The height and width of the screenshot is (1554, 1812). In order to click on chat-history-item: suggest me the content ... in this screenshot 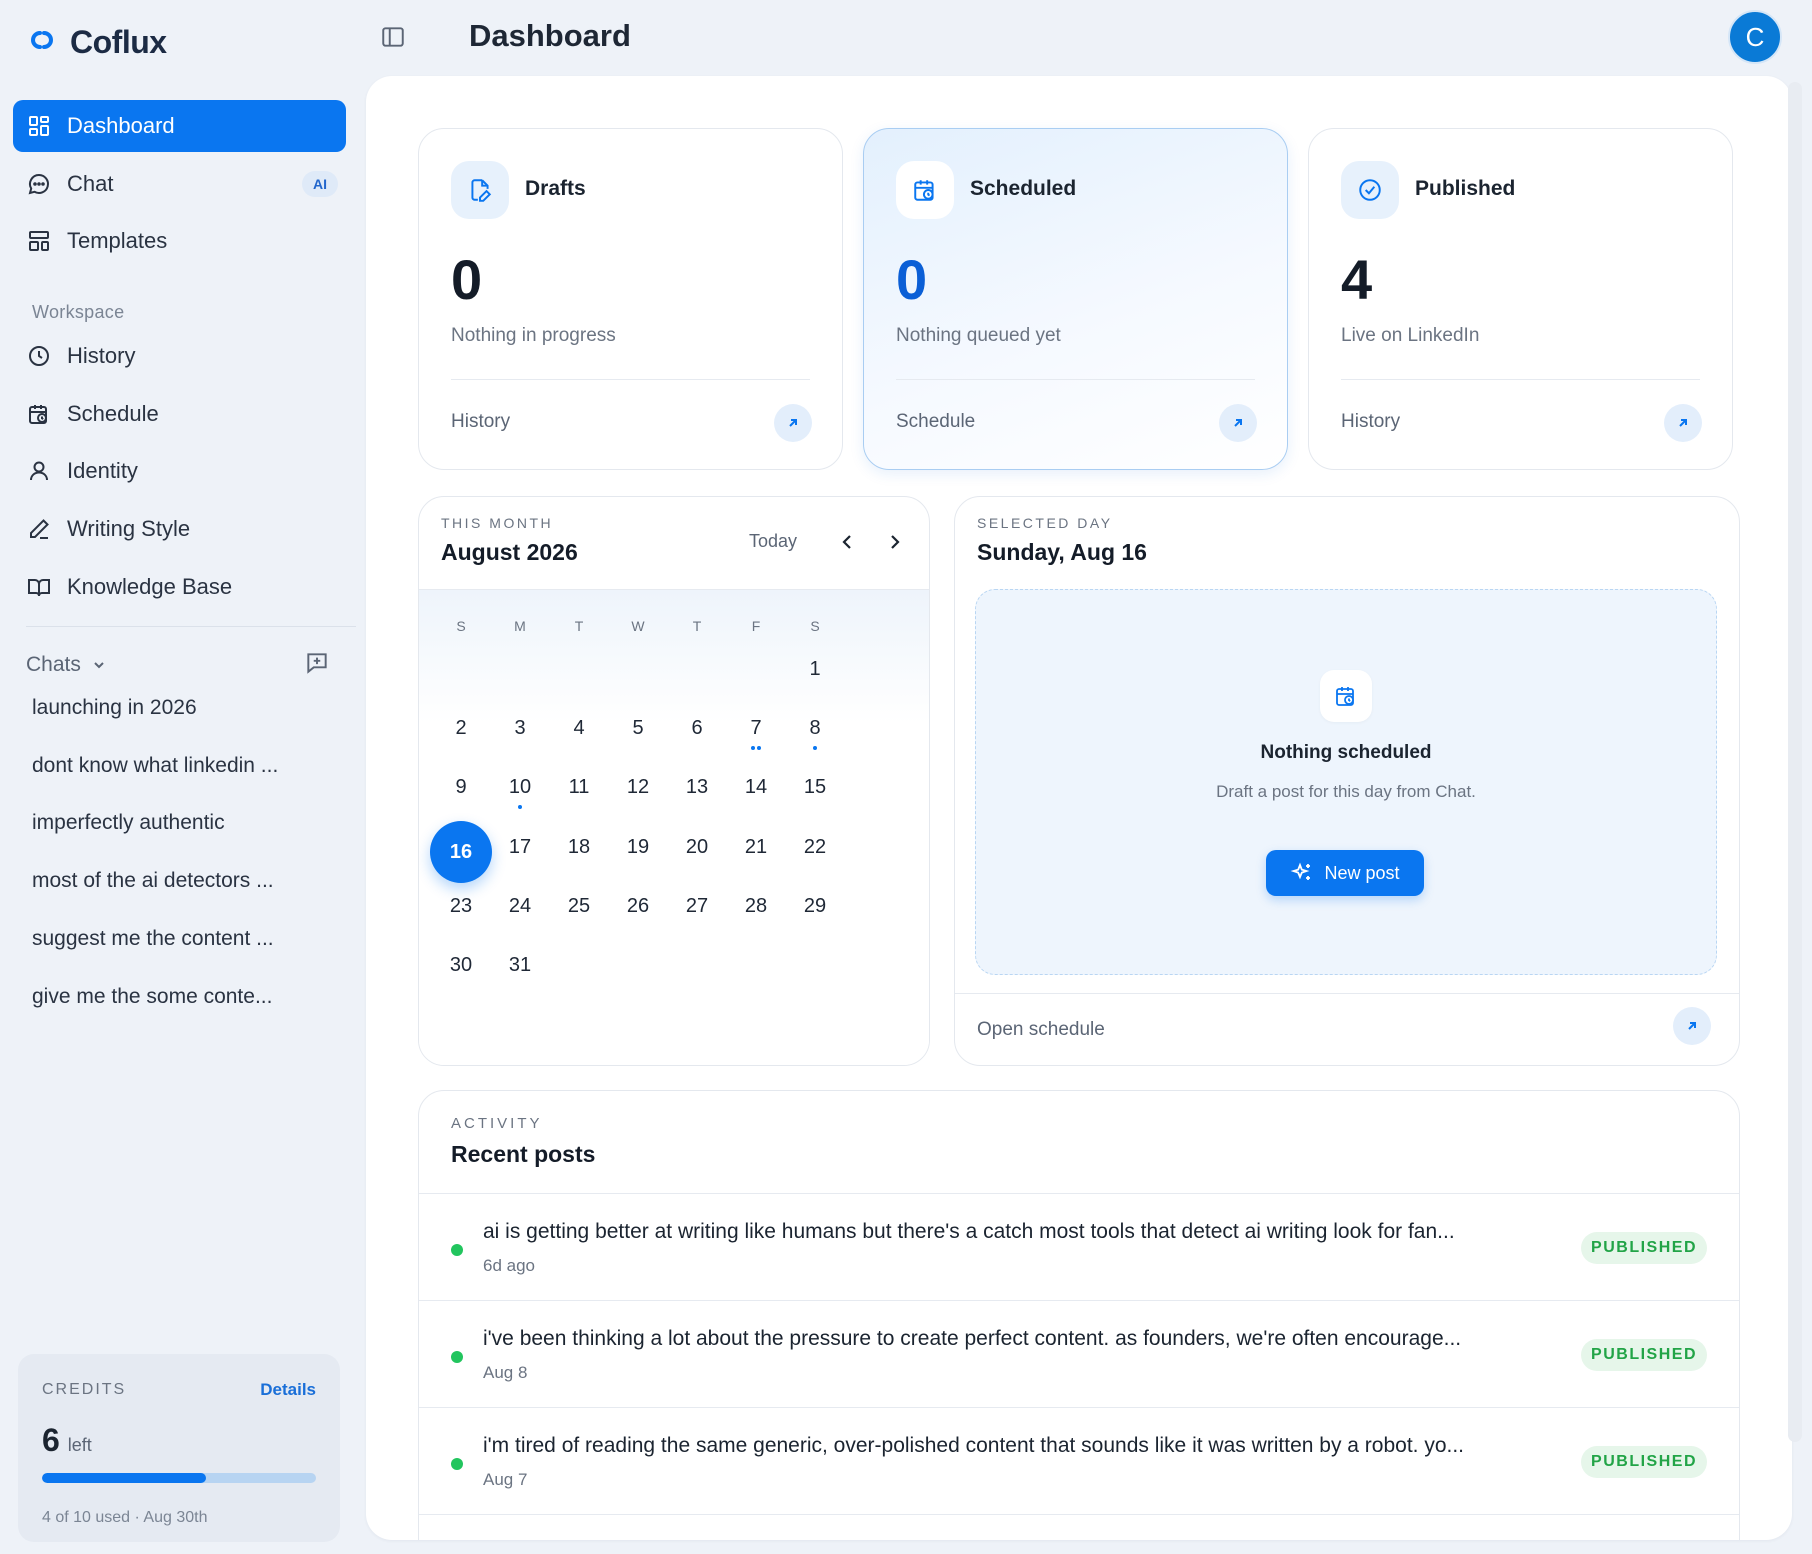, I will do `click(182, 939)`.